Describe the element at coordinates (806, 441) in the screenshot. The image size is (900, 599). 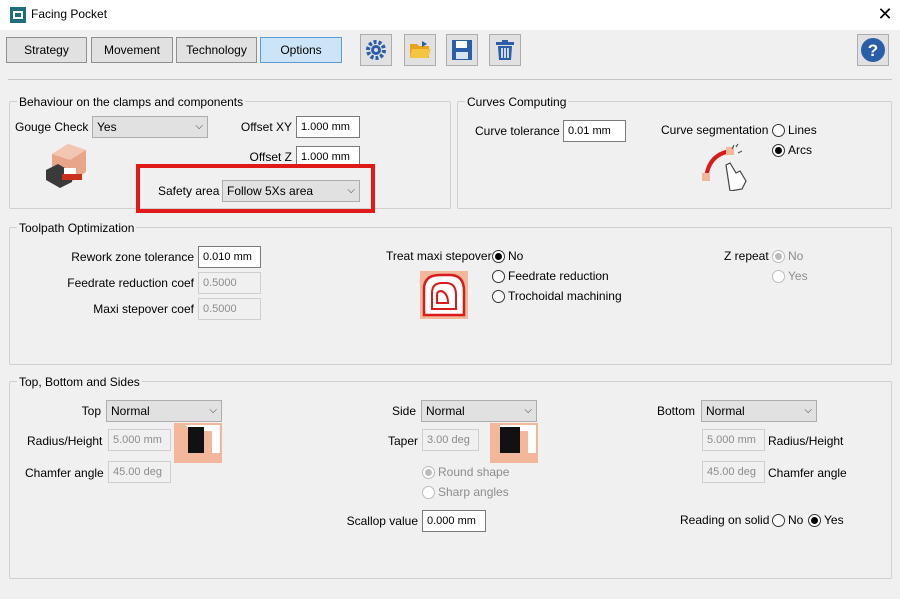
I see `bottom-radius-height-label: Radius/Height` at that location.